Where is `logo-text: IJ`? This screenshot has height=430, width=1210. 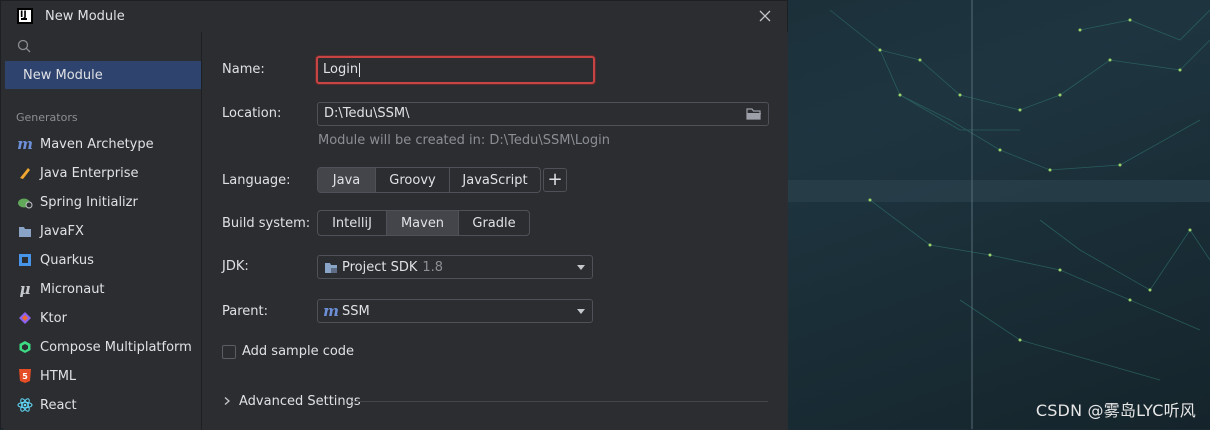 logo-text: IJ is located at coordinates (23, 15).